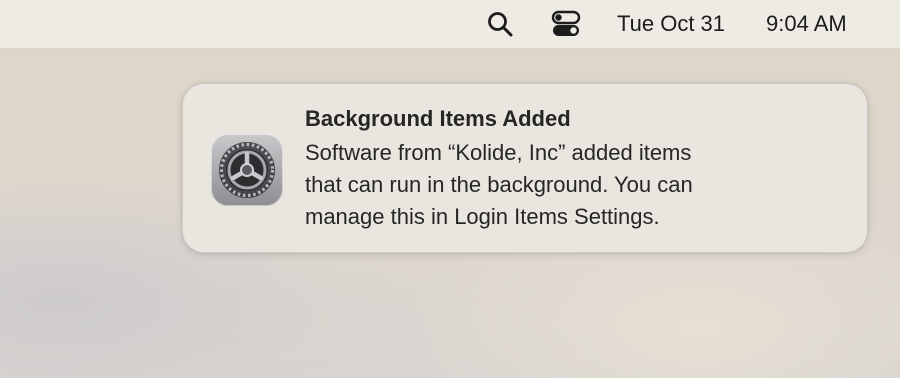  What do you see at coordinates (566, 24) in the screenshot?
I see `control-center-icon` at bounding box center [566, 24].